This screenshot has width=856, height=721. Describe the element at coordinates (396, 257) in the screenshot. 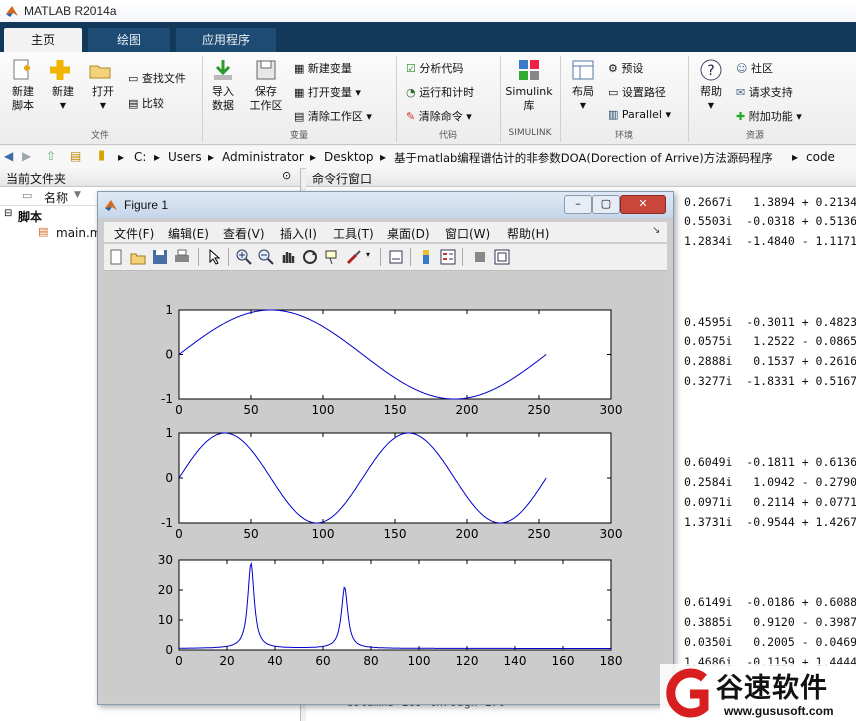

I see `link-plot-icon` at that location.